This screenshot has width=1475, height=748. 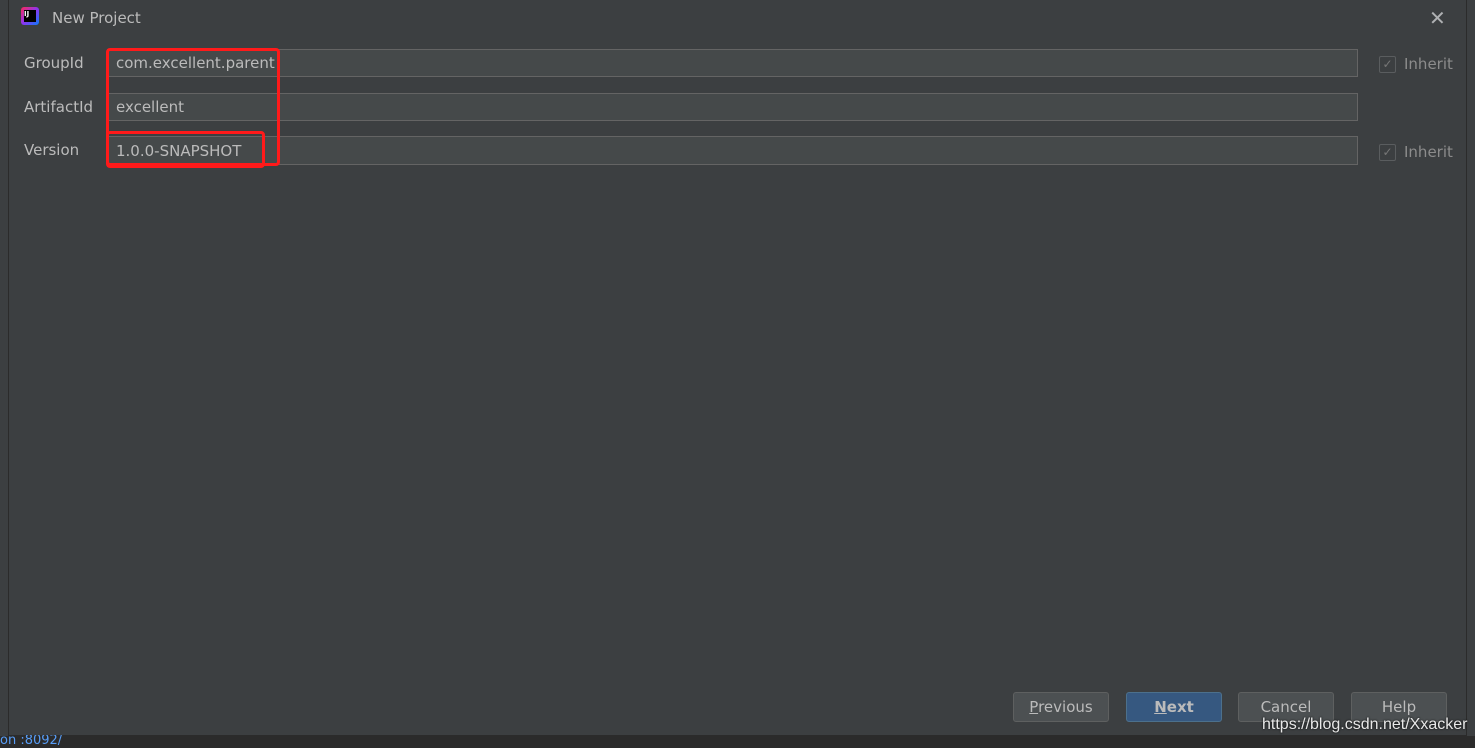 I want to click on groupid-inherit-checkbox: ✓ Inherit, so click(x=1416, y=64).